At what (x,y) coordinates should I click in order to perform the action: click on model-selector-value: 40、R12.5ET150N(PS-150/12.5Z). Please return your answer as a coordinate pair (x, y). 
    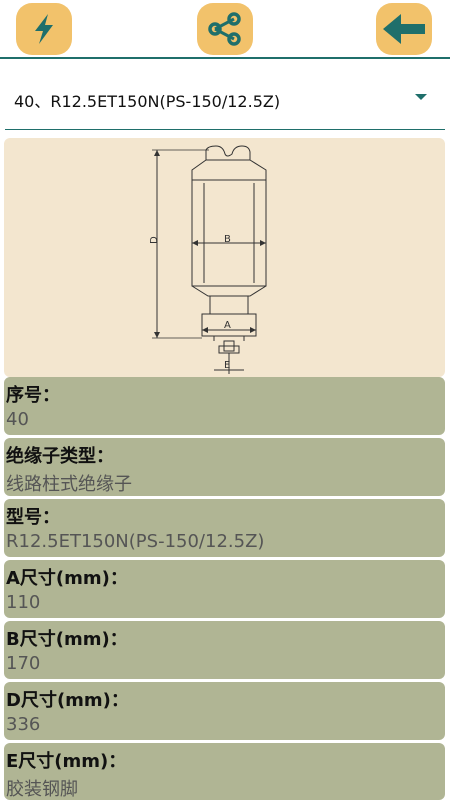
    Looking at the image, I should click on (147, 101).